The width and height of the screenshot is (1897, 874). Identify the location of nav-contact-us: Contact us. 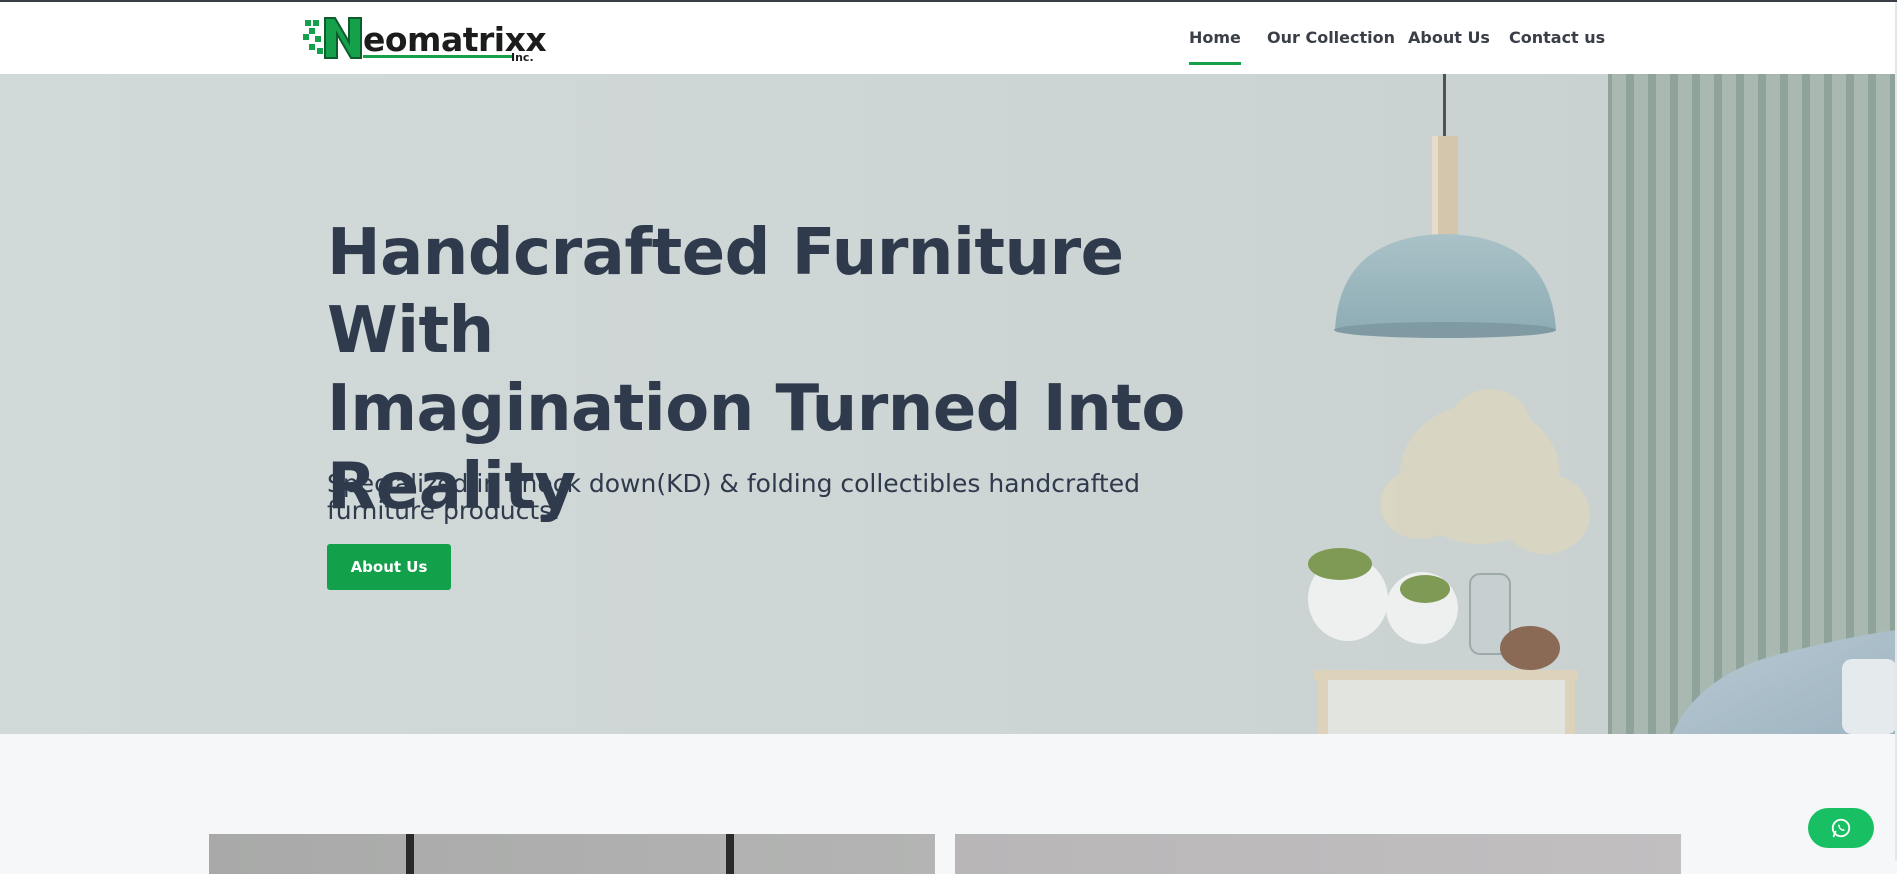
(1557, 37).